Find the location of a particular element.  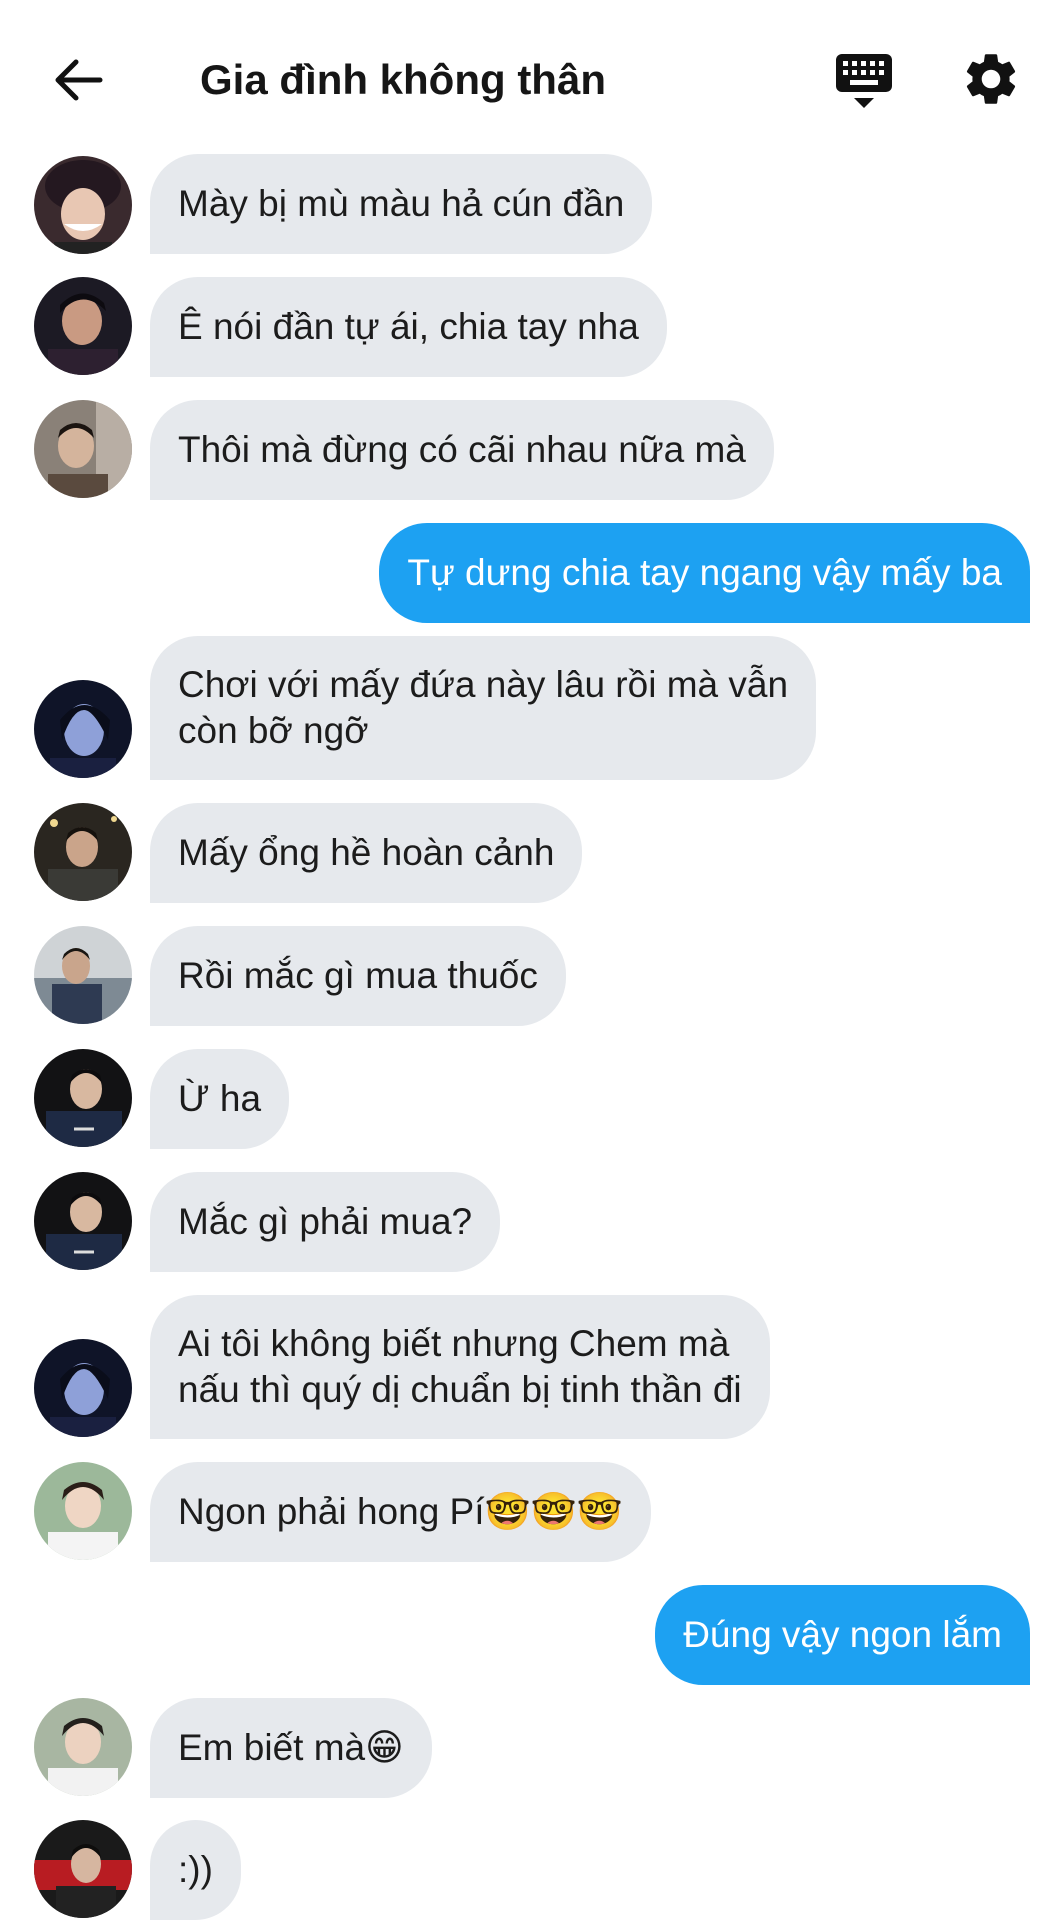

message-text: Mắc gì phải mua? is located at coordinates (325, 1221).